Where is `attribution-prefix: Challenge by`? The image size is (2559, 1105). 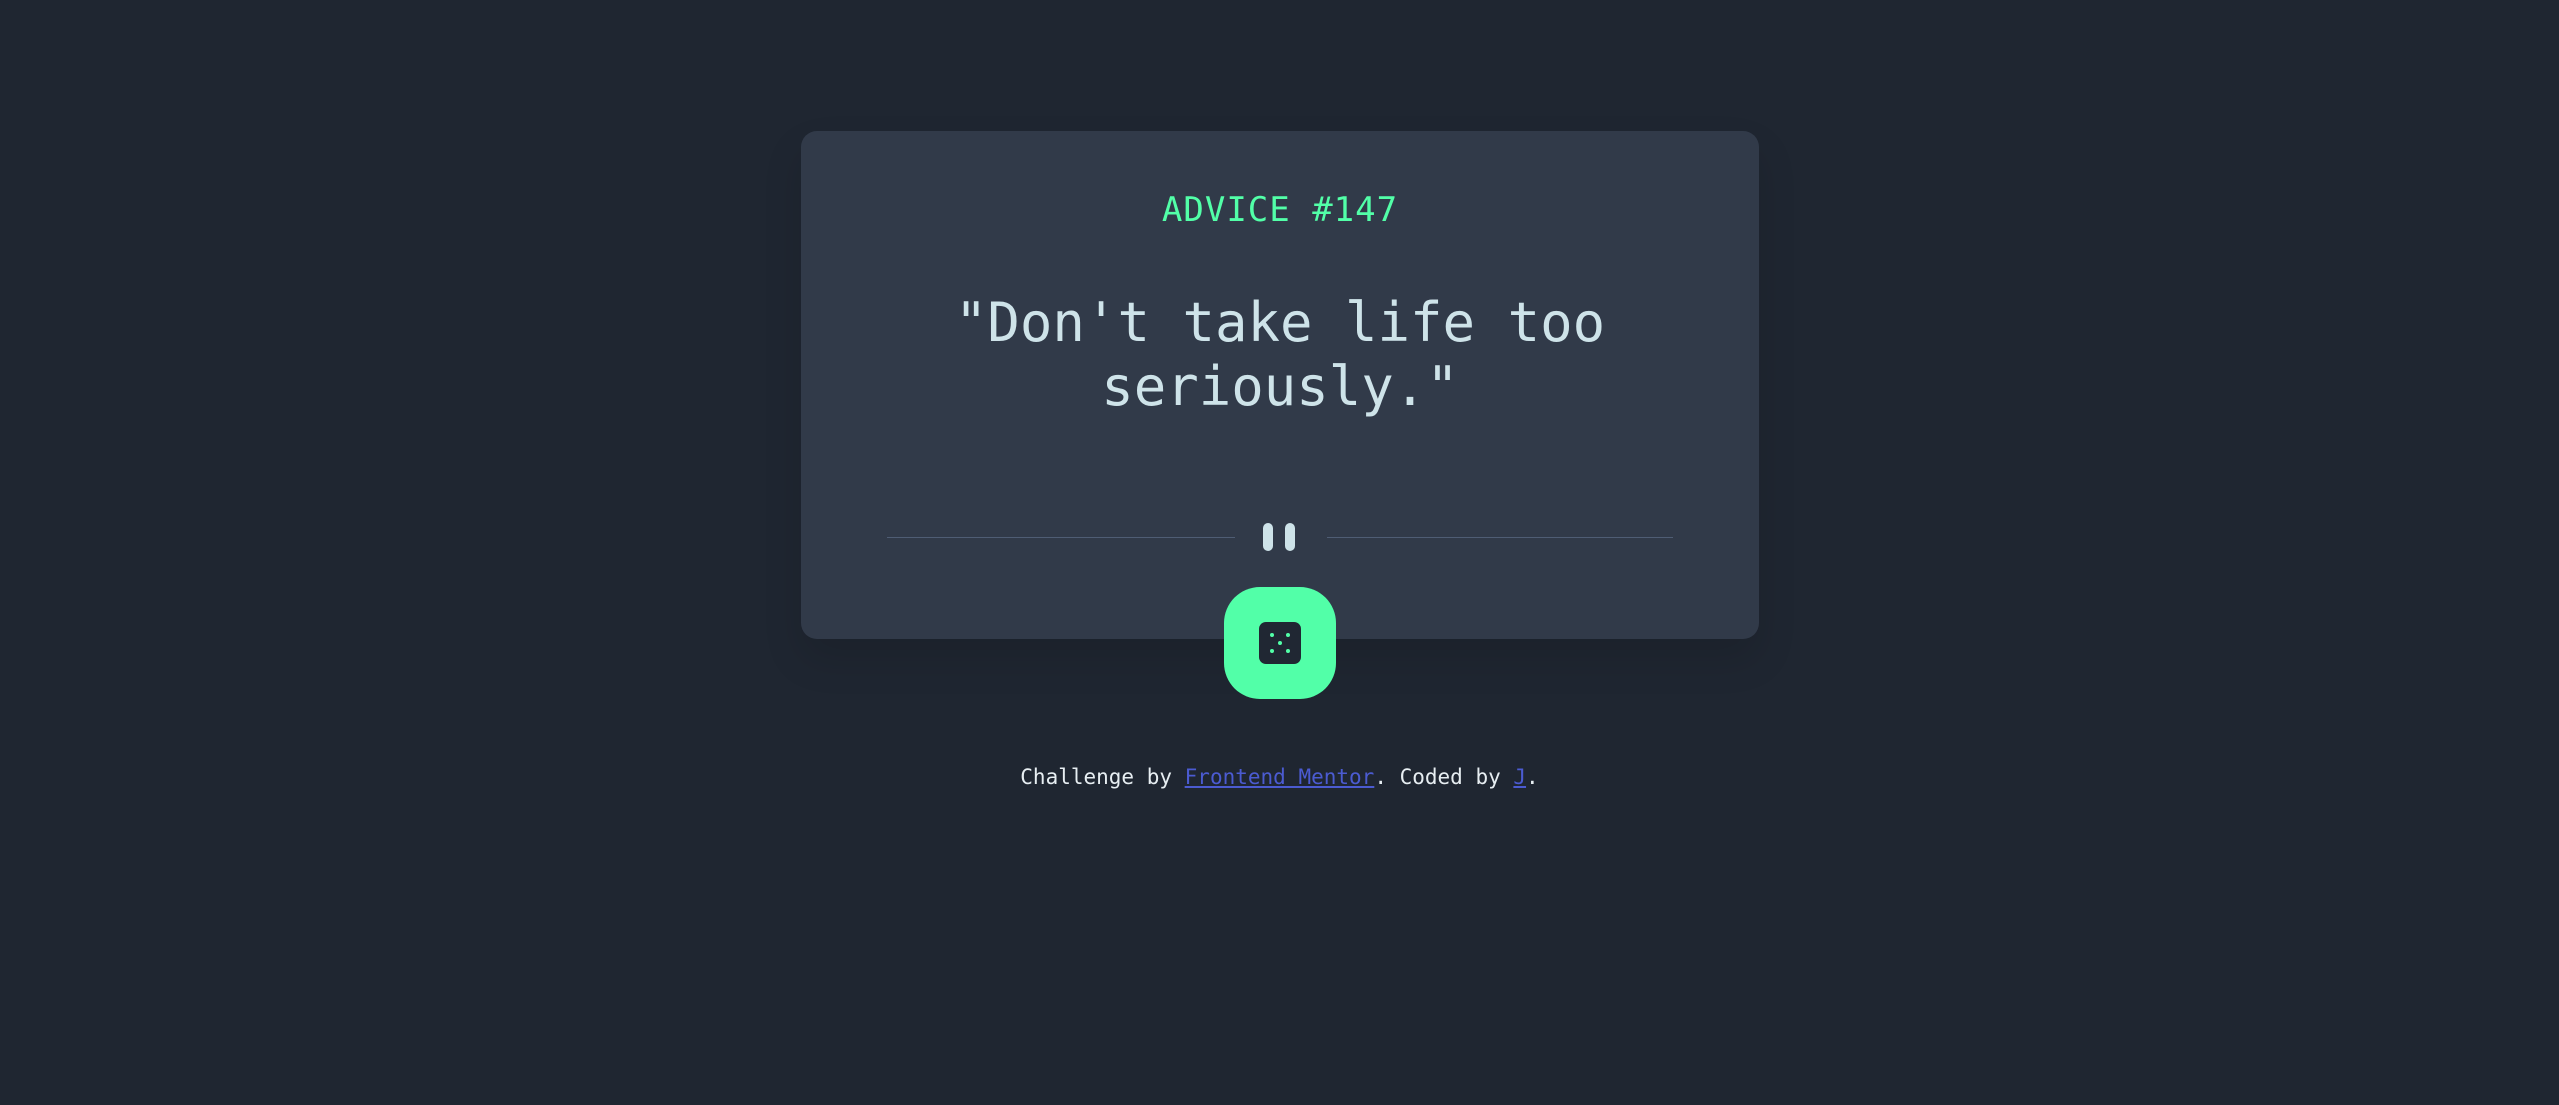 attribution-prefix: Challenge by is located at coordinates (1102, 777).